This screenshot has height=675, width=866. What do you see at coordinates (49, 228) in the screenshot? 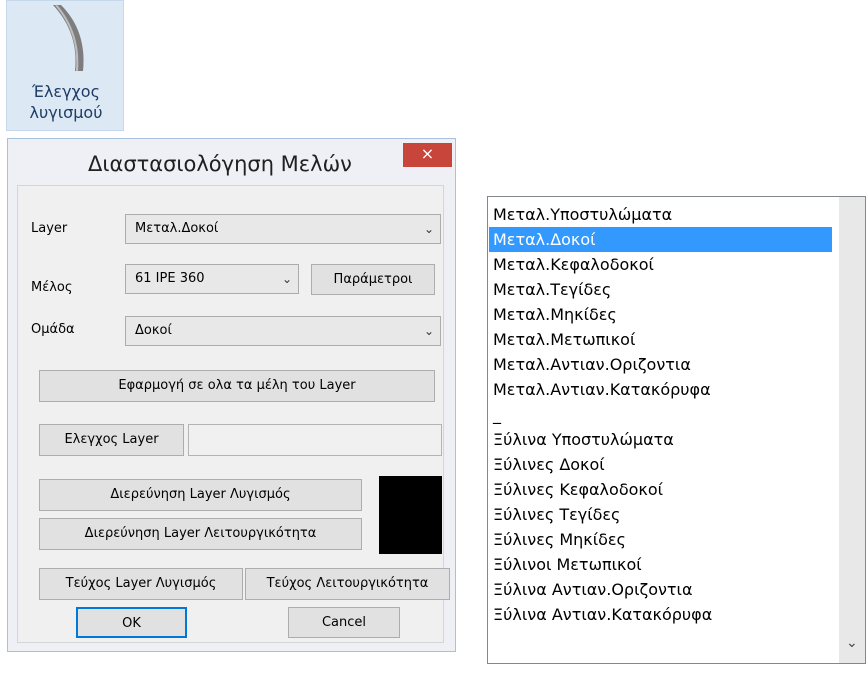
I see `layer-label: Layer` at bounding box center [49, 228].